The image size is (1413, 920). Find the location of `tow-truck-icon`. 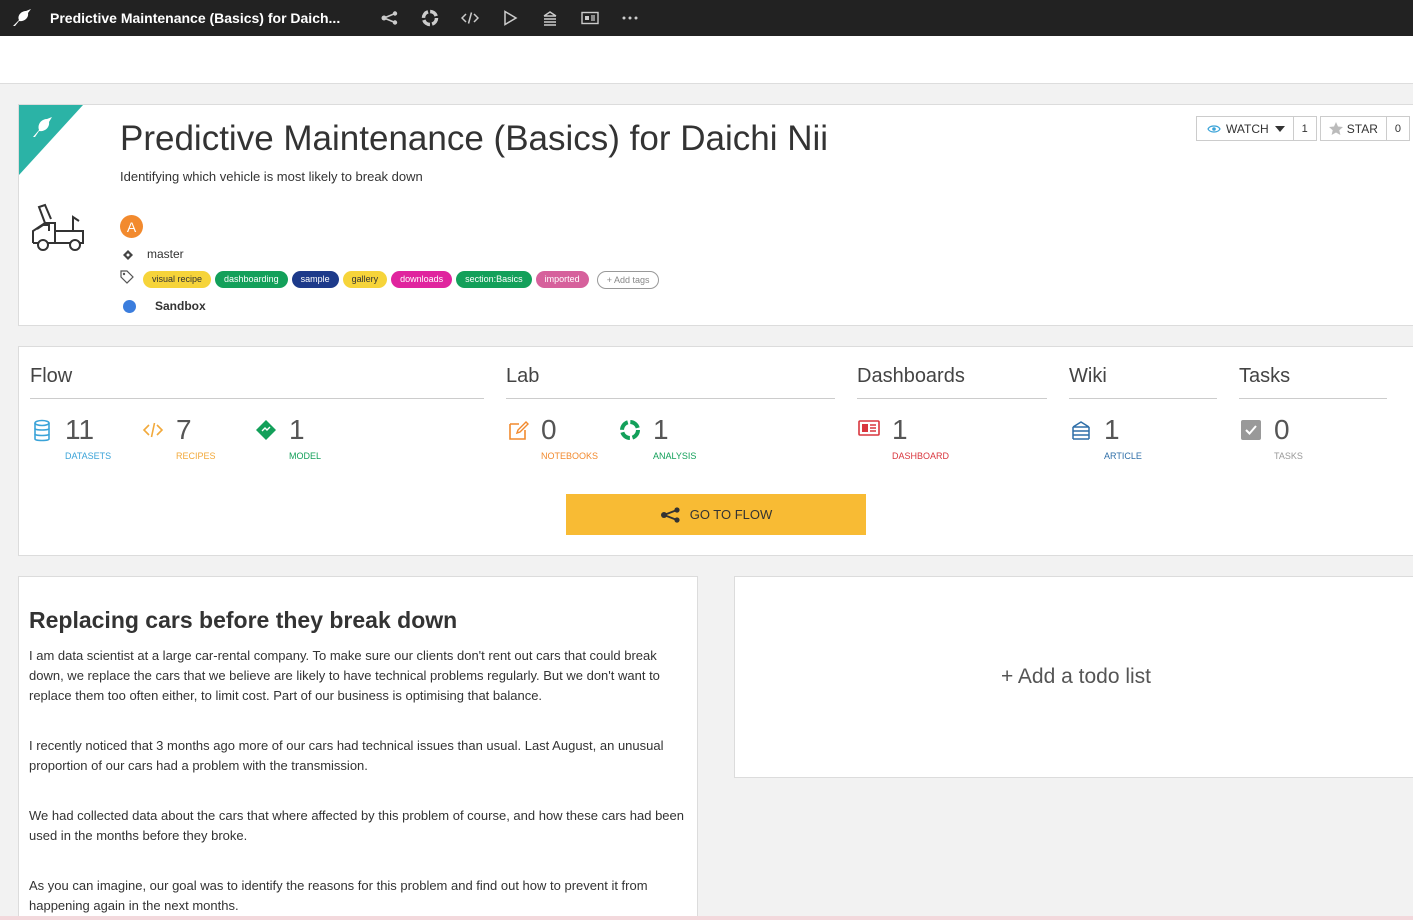

tow-truck-icon is located at coordinates (61, 231).